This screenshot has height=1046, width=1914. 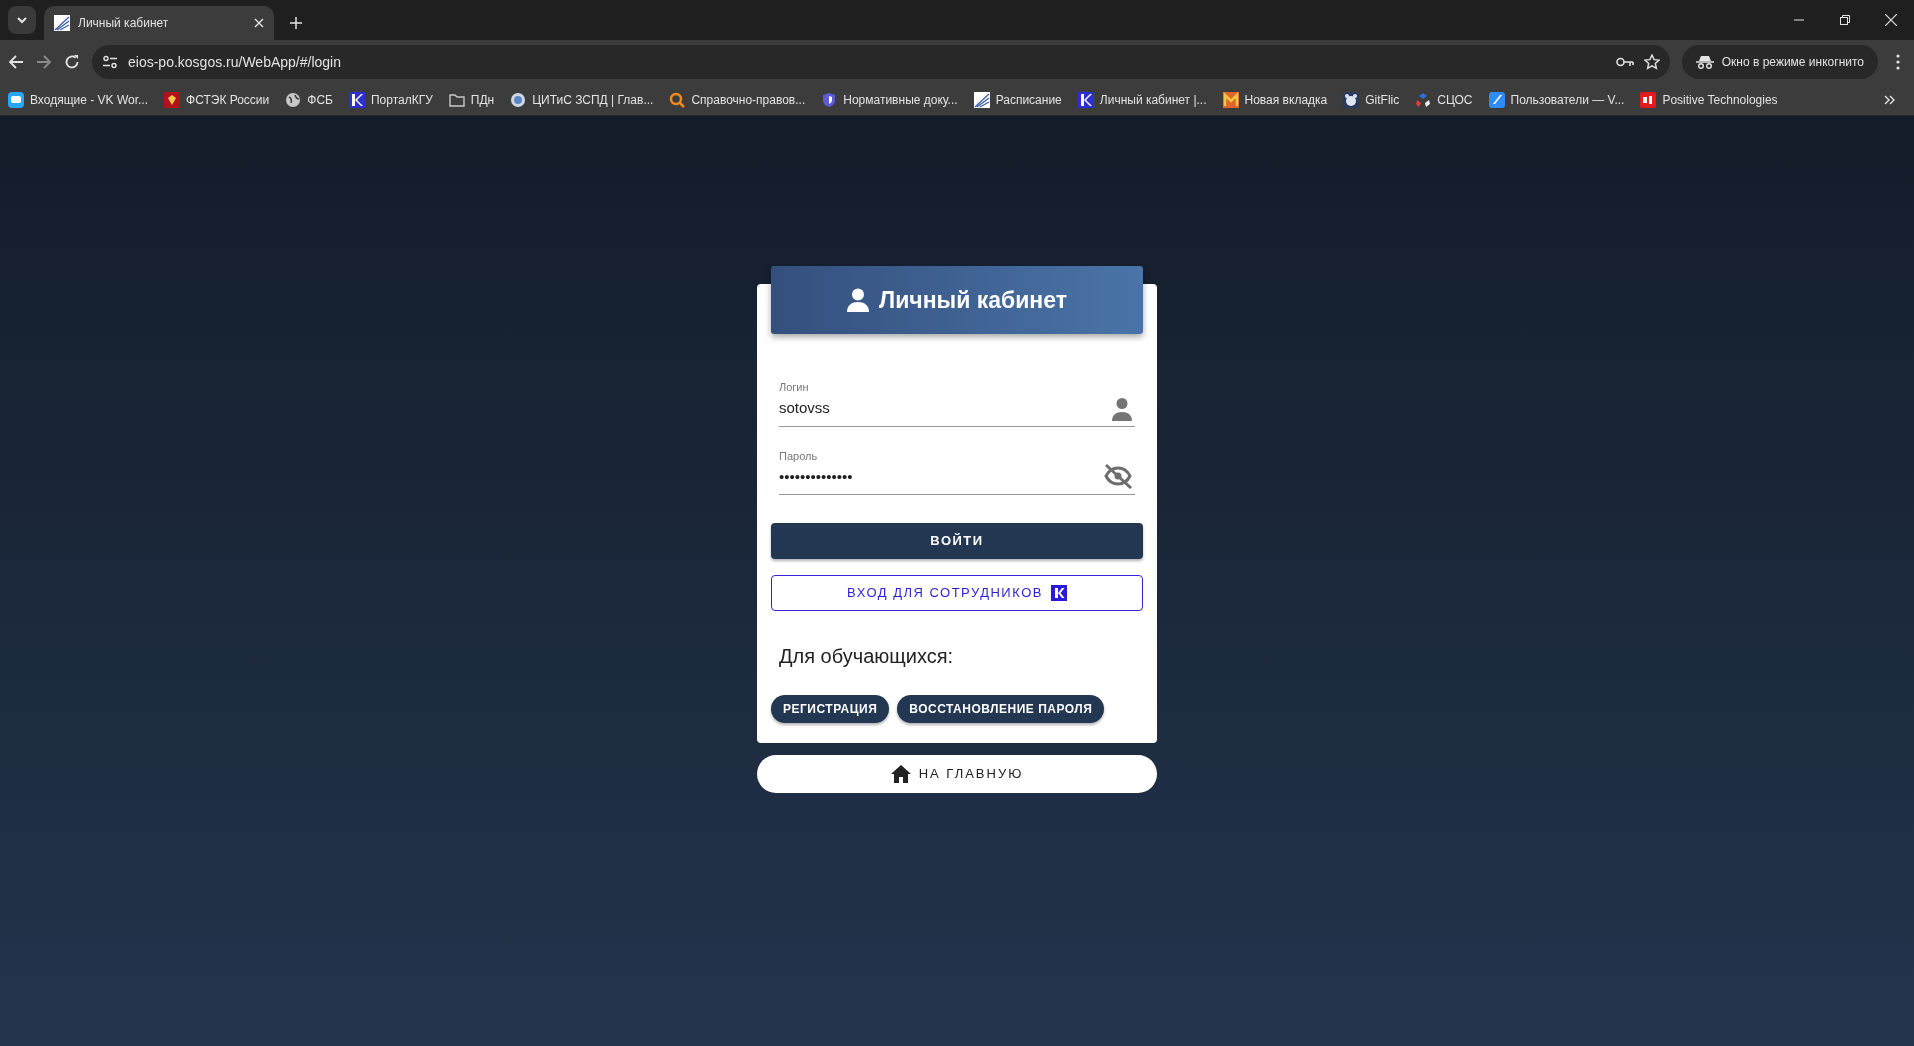 I want to click on bookmark: ФСТЭК России, so click(x=217, y=99).